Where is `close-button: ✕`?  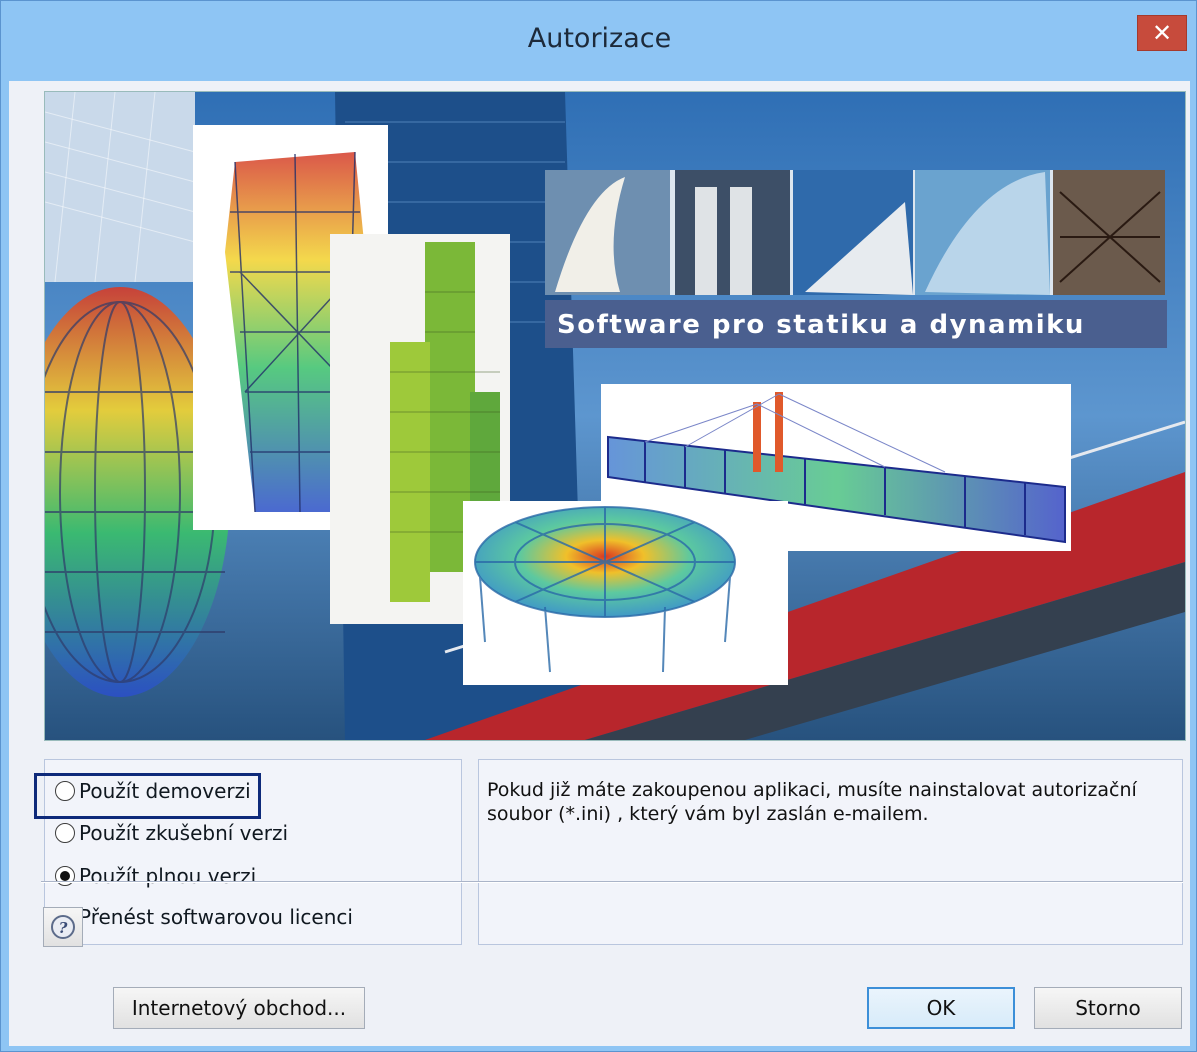
close-button: ✕ is located at coordinates (1162, 33).